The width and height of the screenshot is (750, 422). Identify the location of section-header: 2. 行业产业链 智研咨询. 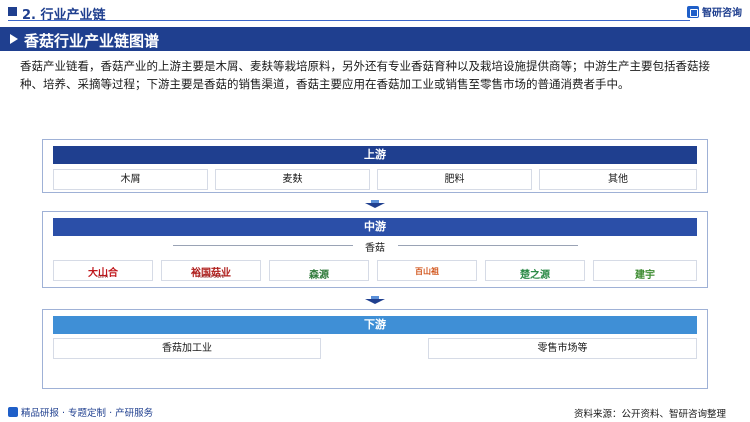
(375, 12).